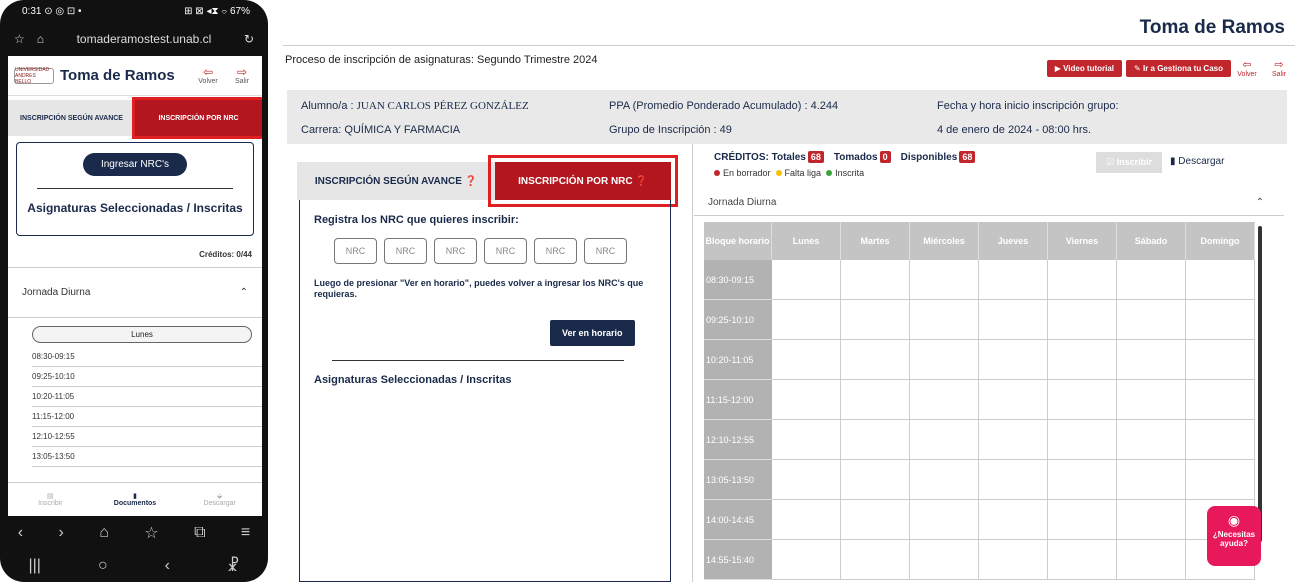 This screenshot has height=582, width=1295. What do you see at coordinates (199, 533) in the screenshot?
I see `tabs-icon: ⧉` at bounding box center [199, 533].